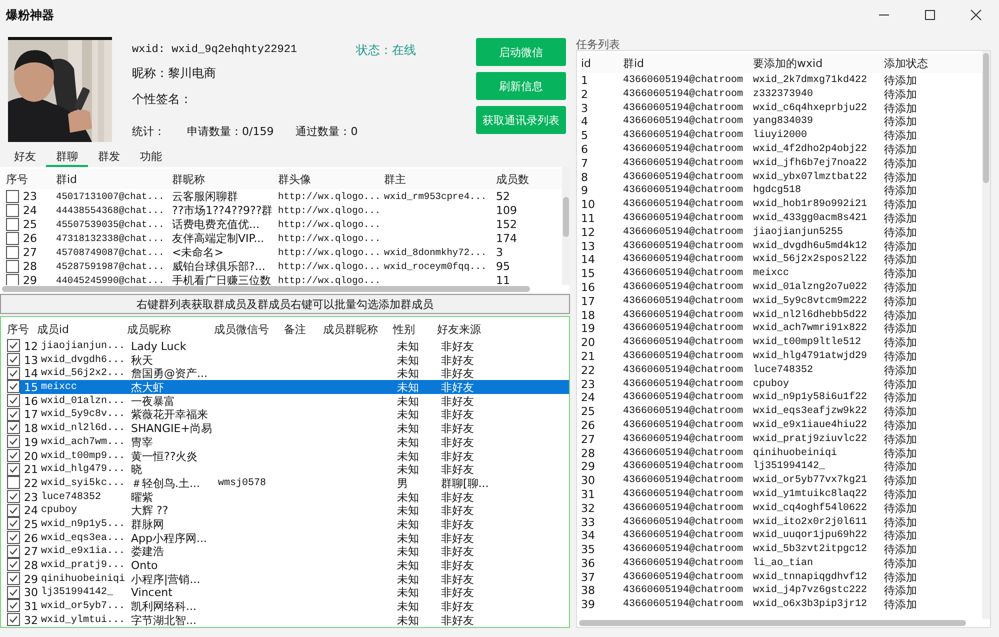 The width and height of the screenshot is (999, 637). Describe the element at coordinates (294, 510) in the screenshot. I see `table-row: 24 cpuboy 大辉 ?? 未知 非好友` at that location.